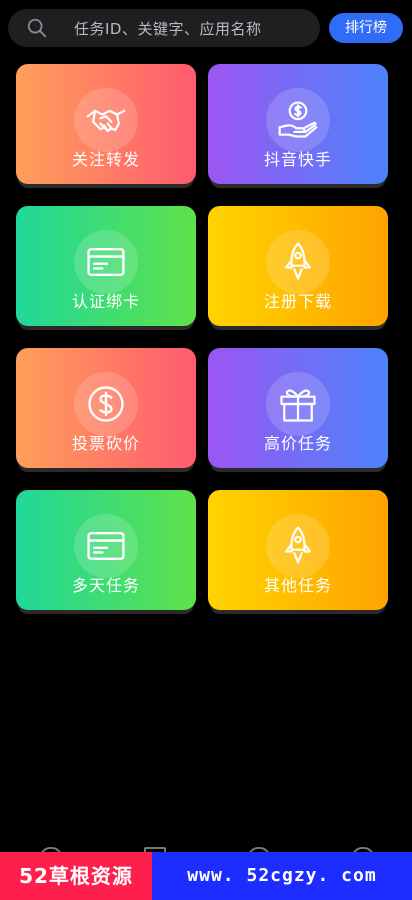 This screenshot has width=412, height=900. I want to click on card-other-task: 其他任务, so click(298, 550).